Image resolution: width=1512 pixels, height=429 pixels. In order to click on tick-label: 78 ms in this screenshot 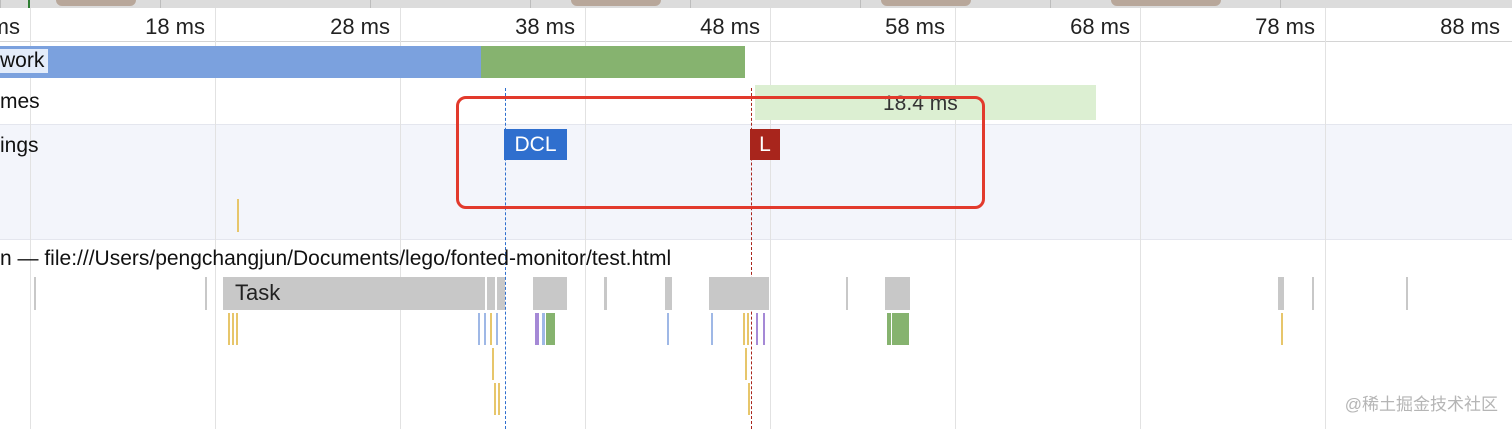, I will do `click(1285, 26)`.